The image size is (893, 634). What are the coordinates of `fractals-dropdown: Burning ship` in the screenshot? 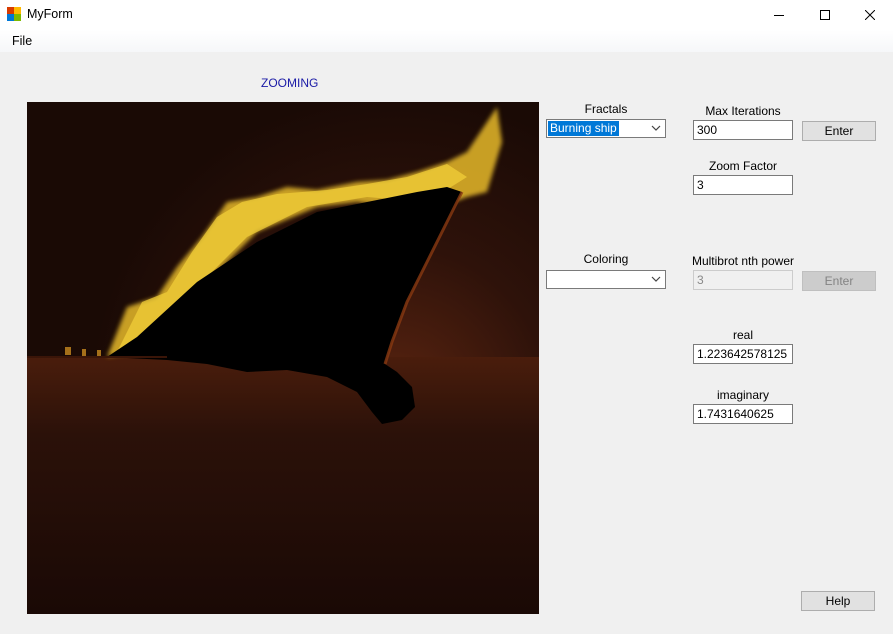 It's located at (606, 128).